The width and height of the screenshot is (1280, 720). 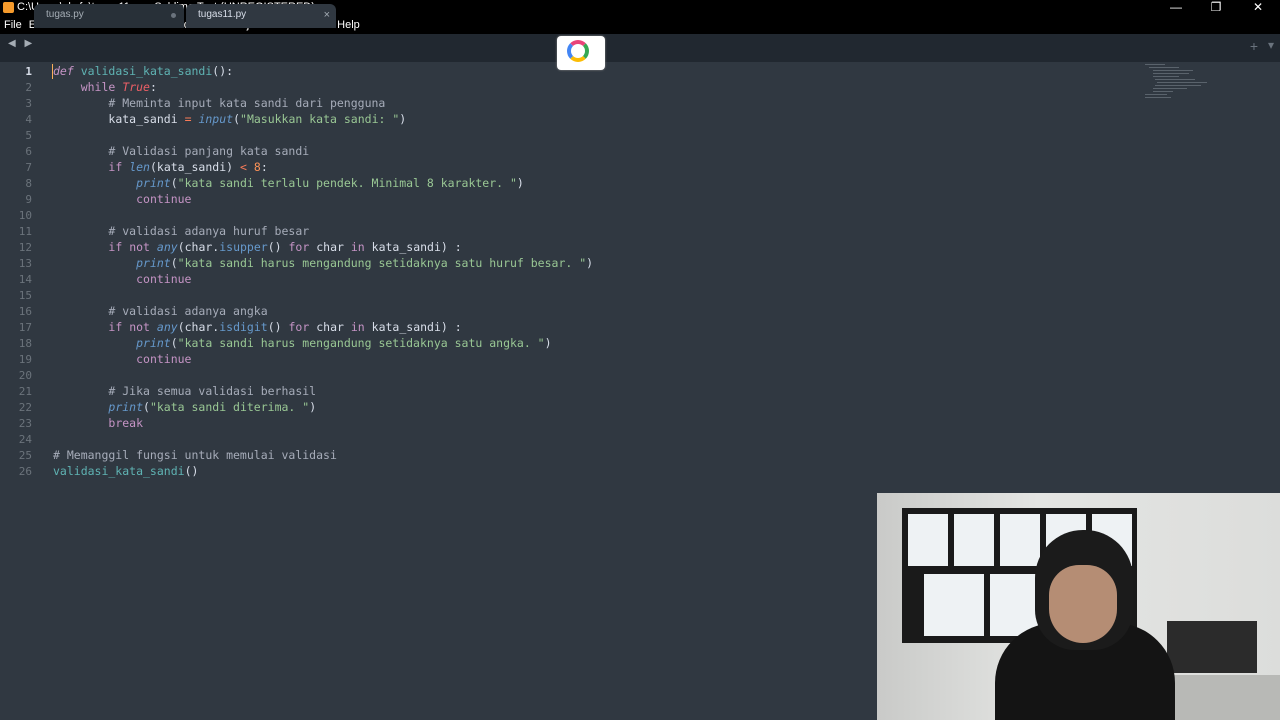 What do you see at coordinates (109, 16) in the screenshot?
I see `tab-tugas-py: tugas.py` at bounding box center [109, 16].